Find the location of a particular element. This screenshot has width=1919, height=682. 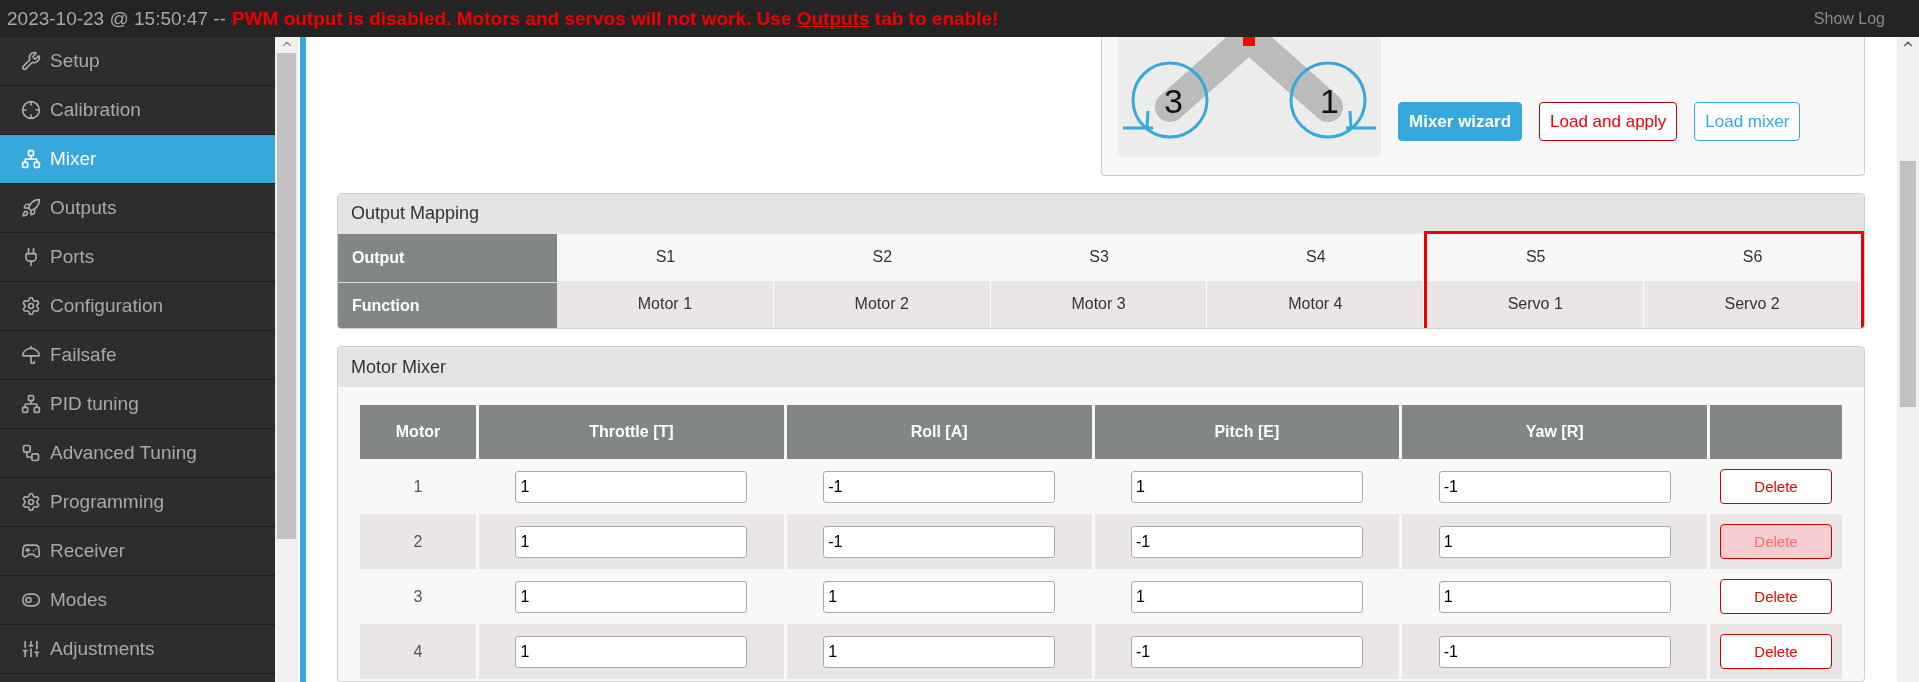

row-header: Output is located at coordinates (447, 257).